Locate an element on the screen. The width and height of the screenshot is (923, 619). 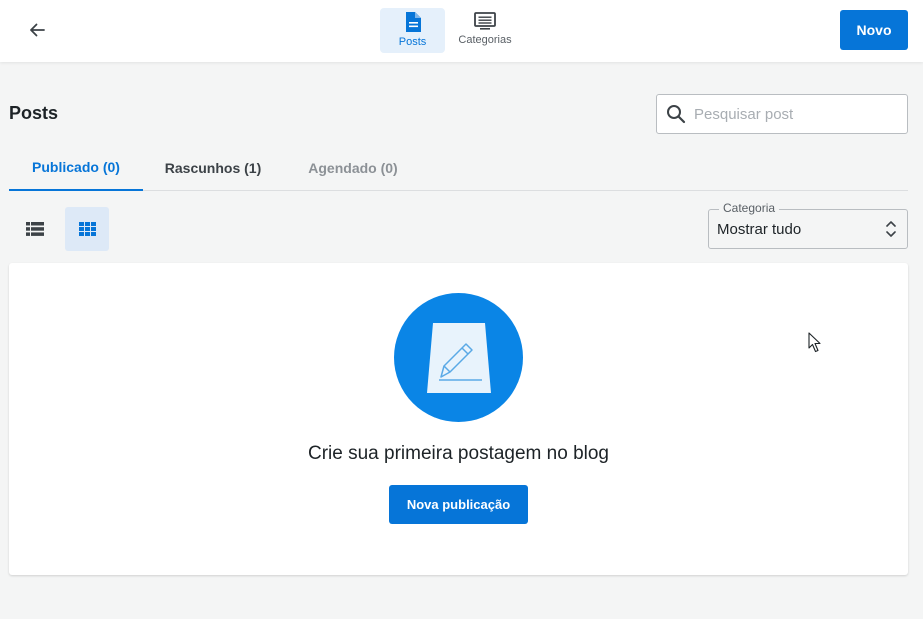
list-view-button is located at coordinates (35, 229).